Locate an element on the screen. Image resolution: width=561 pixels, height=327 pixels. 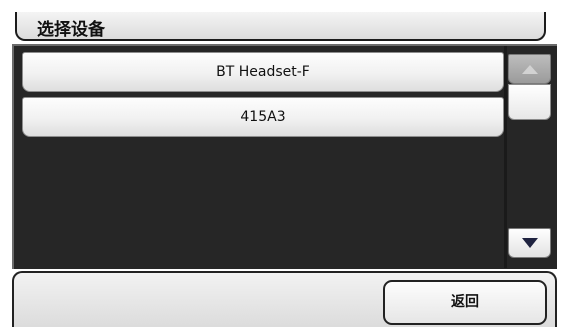
scroll-down-button is located at coordinates (529, 243).